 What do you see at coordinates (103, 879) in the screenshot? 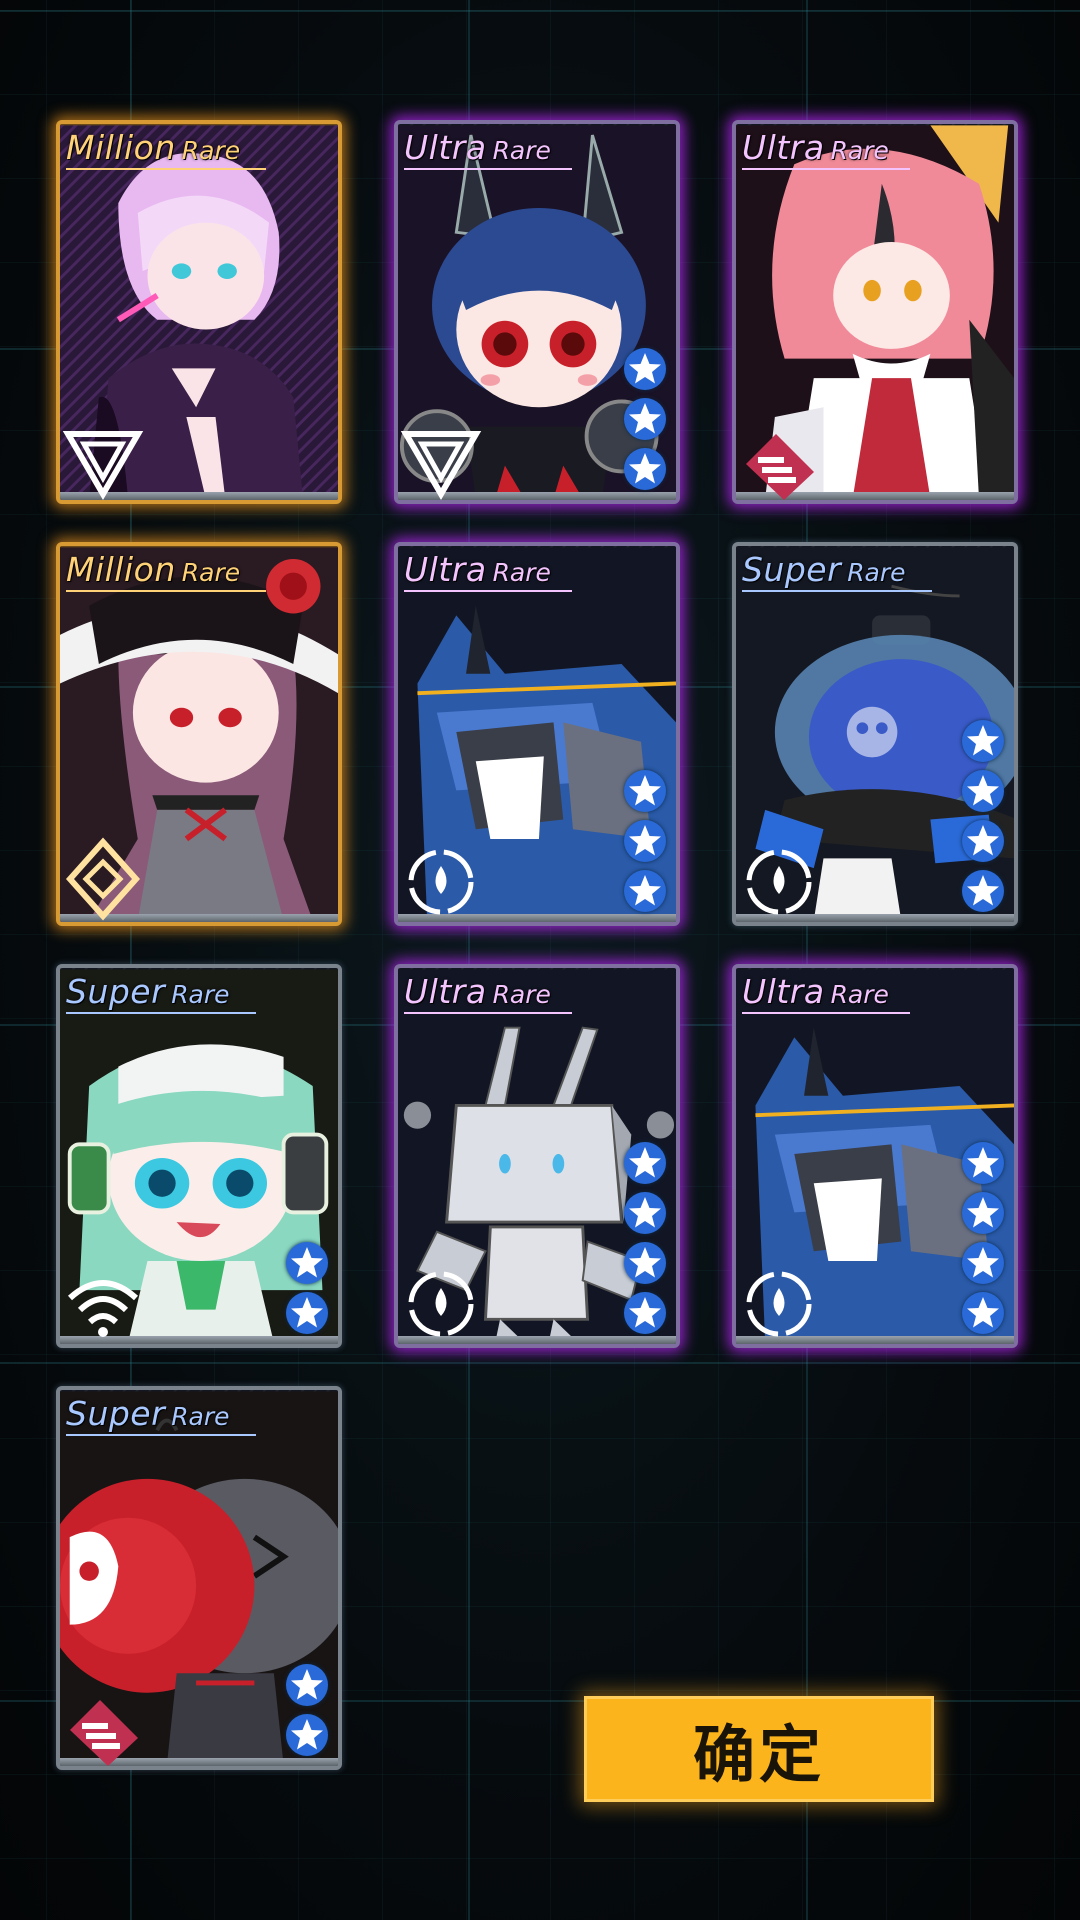
I see `diamond-class-icon` at bounding box center [103, 879].